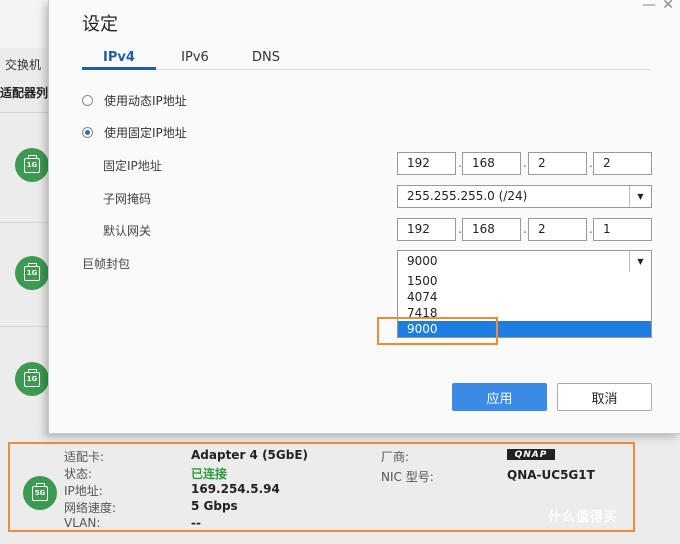 The image size is (680, 544). What do you see at coordinates (395, 457) in the screenshot?
I see `vendor-label: 厂商:` at bounding box center [395, 457].